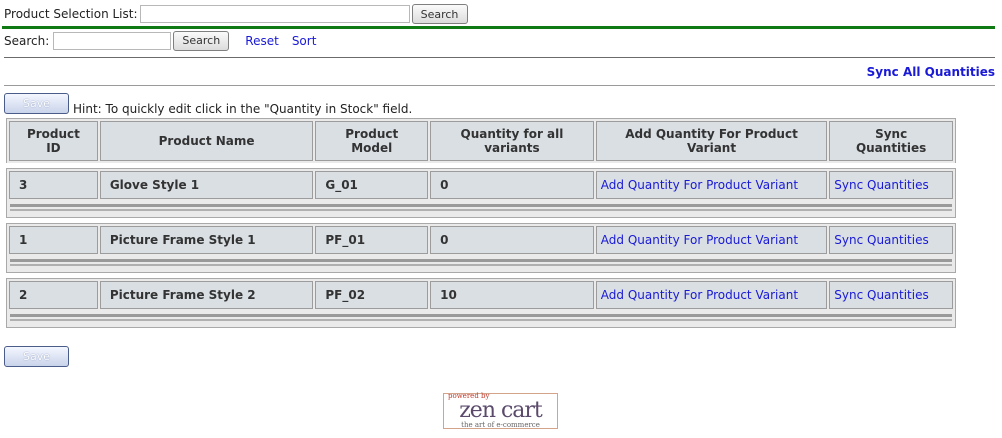  What do you see at coordinates (372, 185) in the screenshot?
I see `product-model-cell: G_01` at bounding box center [372, 185].